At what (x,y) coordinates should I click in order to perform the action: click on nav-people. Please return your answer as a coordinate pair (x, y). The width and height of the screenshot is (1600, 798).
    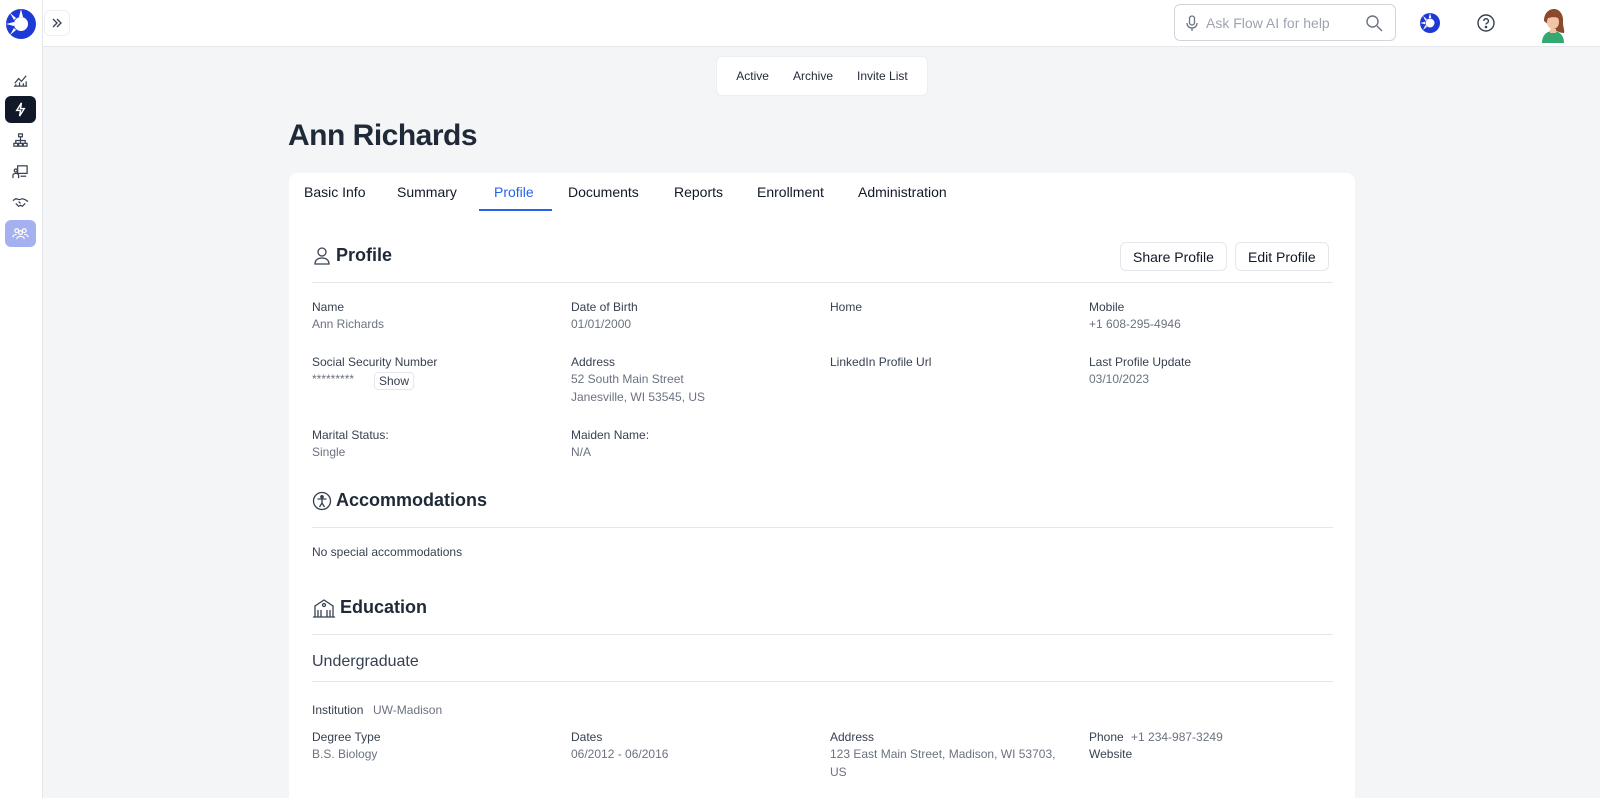
    Looking at the image, I should click on (20, 233).